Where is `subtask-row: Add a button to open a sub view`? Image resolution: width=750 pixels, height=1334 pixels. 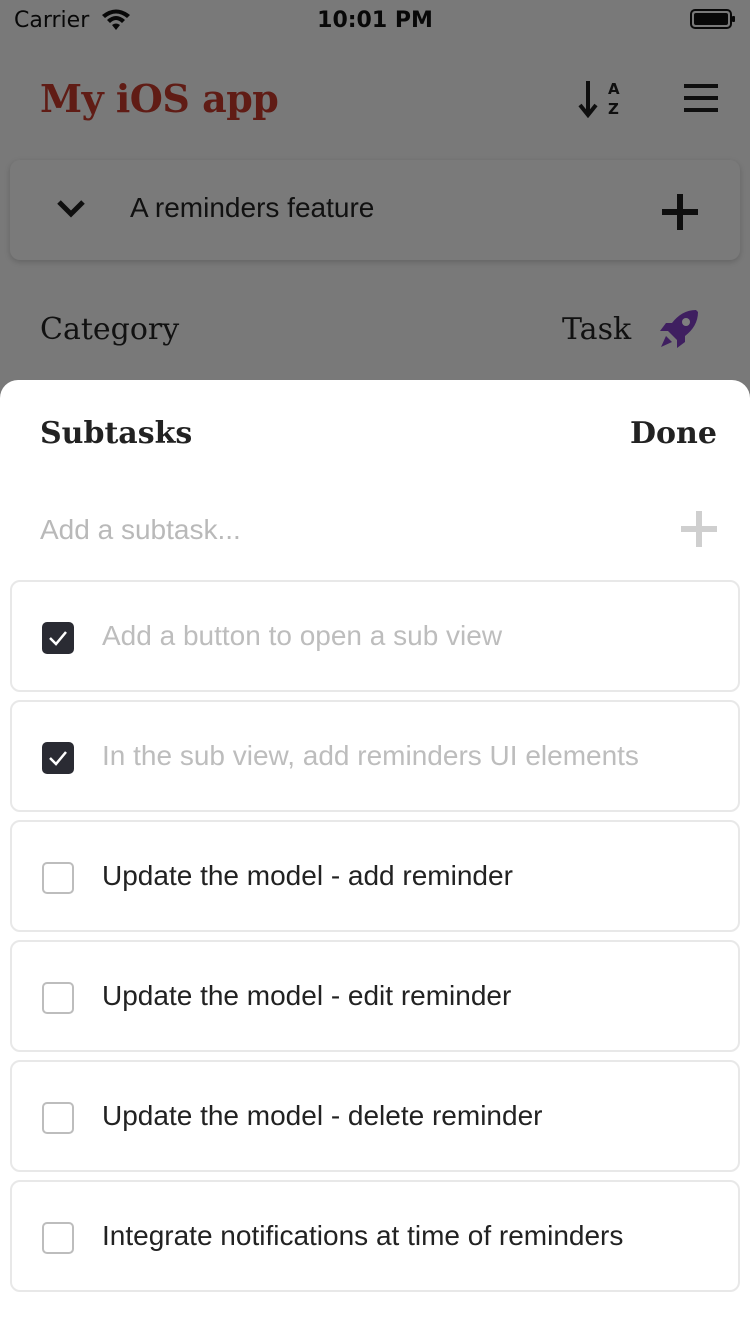
subtask-row: Add a button to open a sub view is located at coordinates (375, 636).